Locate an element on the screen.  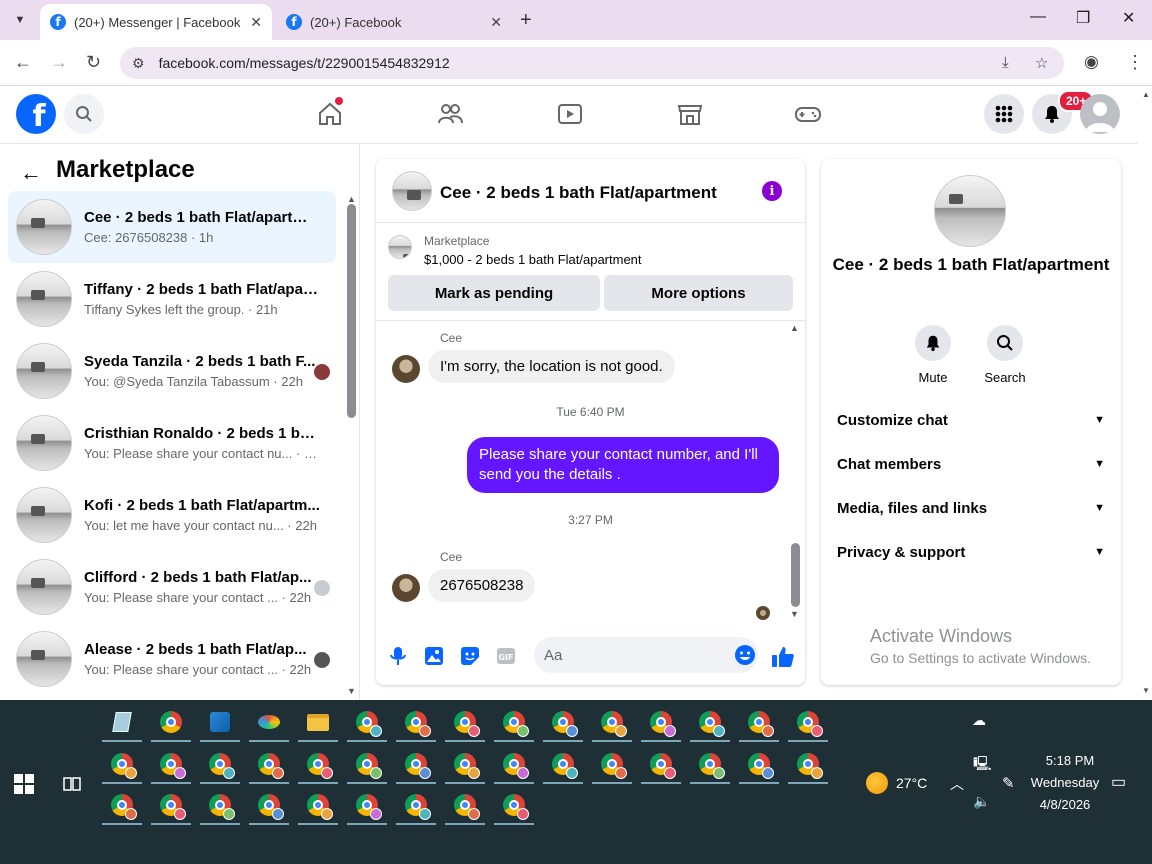
show-hidden-icons-chevron-icon: ︿ is located at coordinates (957, 784).